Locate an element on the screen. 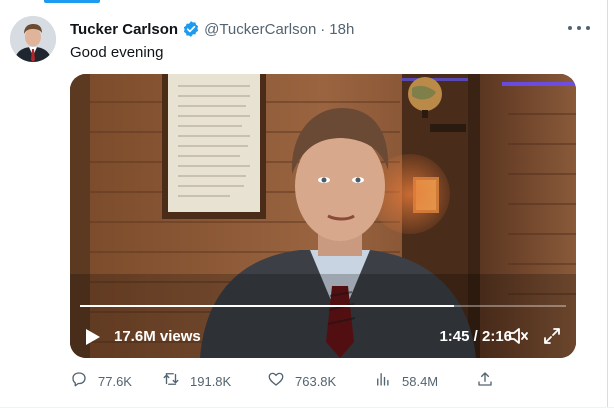 The height and width of the screenshot is (408, 614). like-button: 763.8K is located at coordinates (301, 381).